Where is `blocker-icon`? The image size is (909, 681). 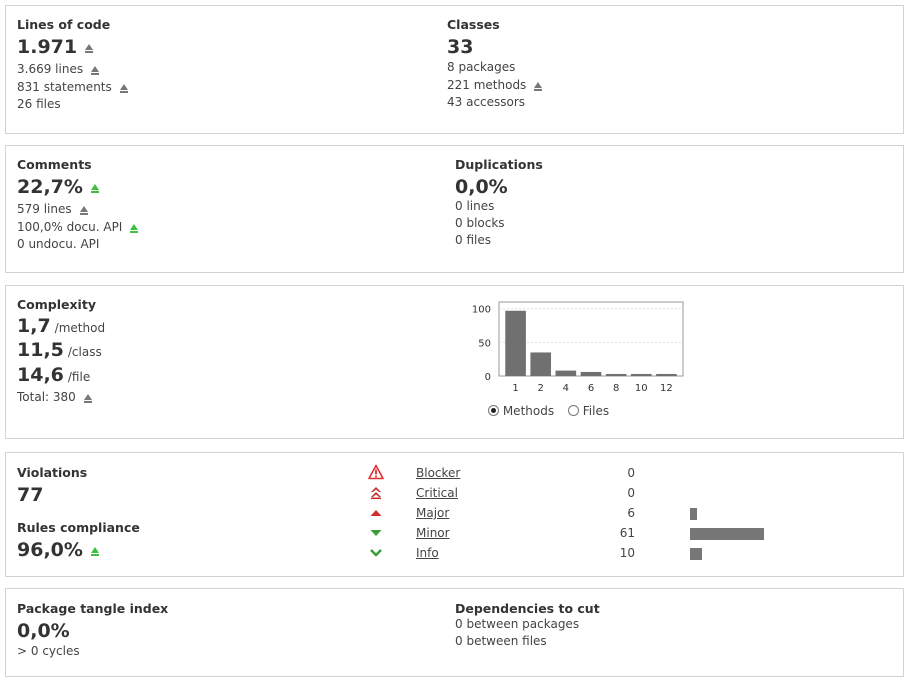 blocker-icon is located at coordinates (376, 472).